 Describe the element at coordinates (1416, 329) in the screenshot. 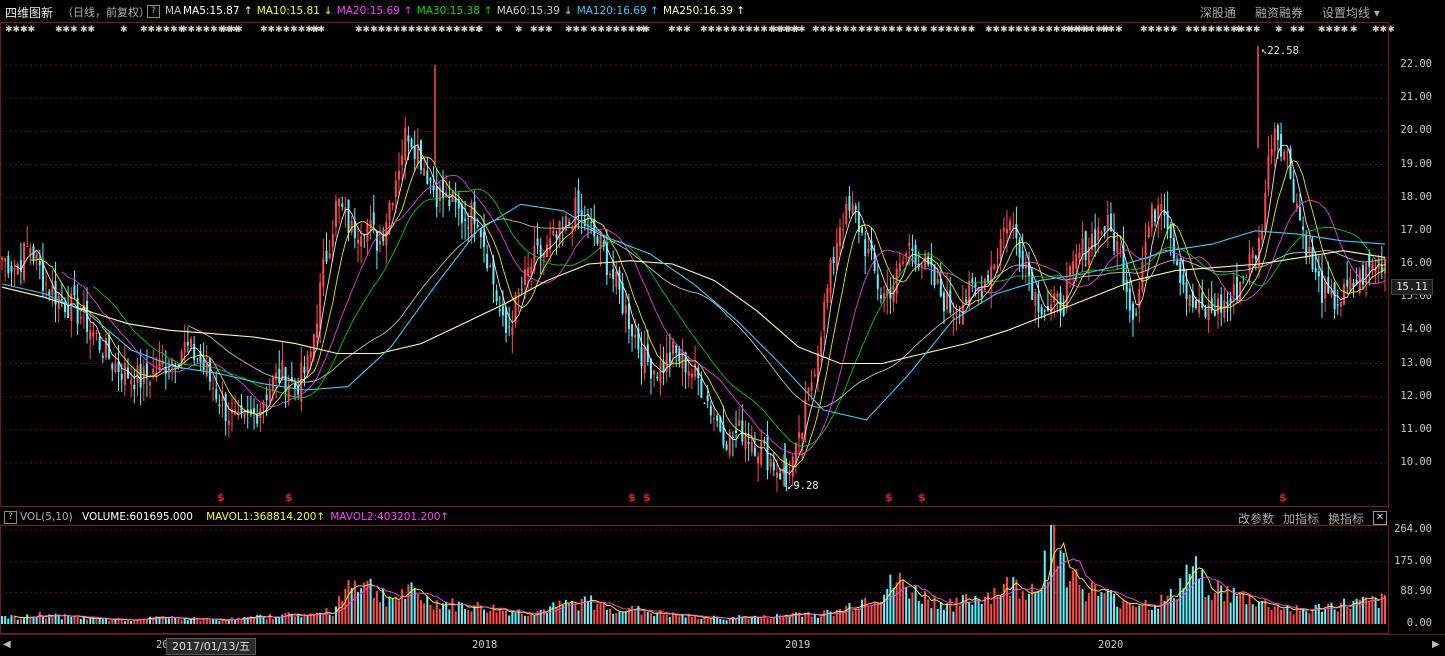

I see `price-tick: 14.00` at that location.